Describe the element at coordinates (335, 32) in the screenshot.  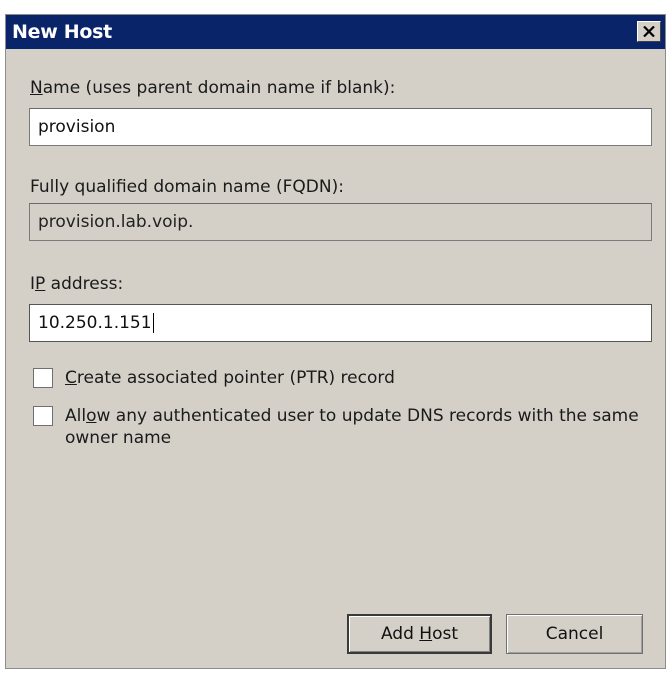
I see `title-bar: New Host` at that location.